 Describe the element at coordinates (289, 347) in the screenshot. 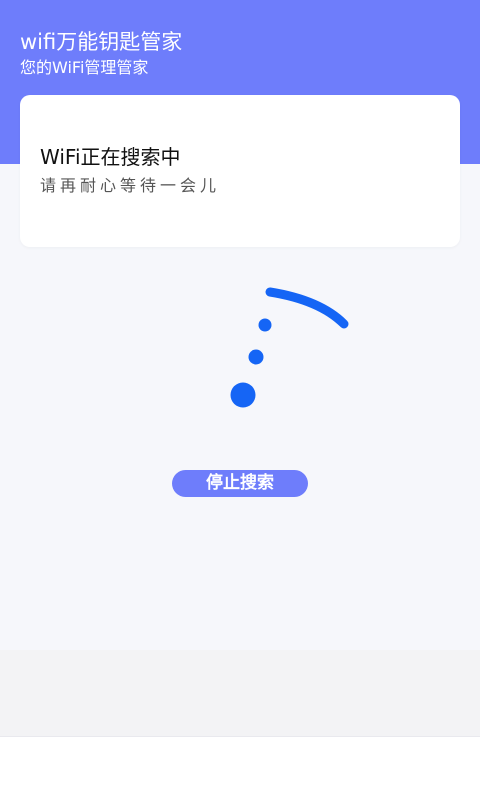

I see `loading-spinner-icon` at that location.